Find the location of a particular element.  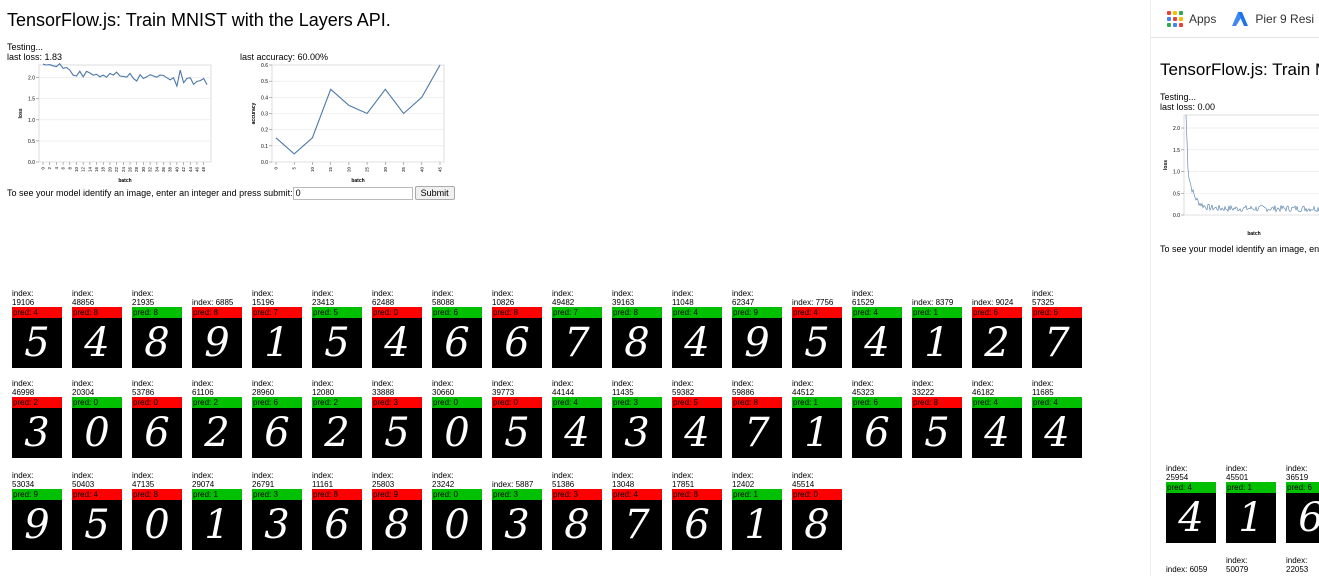

bookmark-pier9: Pier 9 Resi is located at coordinates (1273, 18).